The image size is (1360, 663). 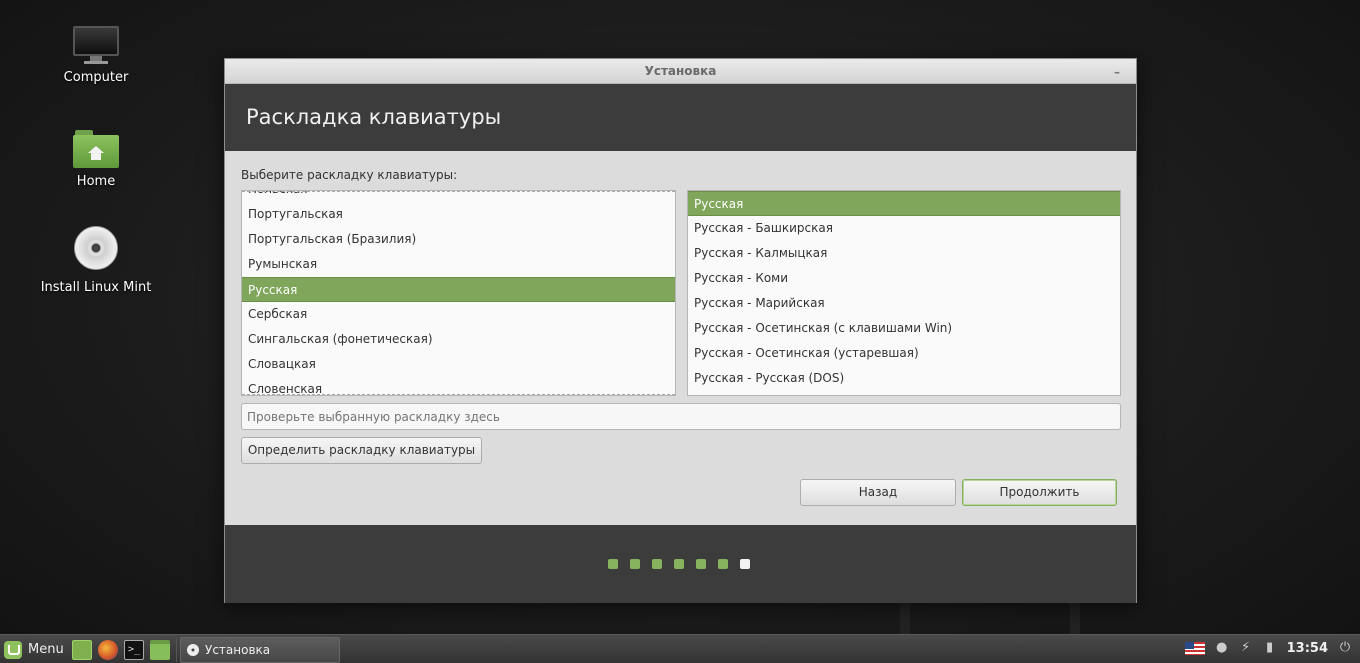 I want to click on list-item: Словацкая, so click(x=458, y=364).